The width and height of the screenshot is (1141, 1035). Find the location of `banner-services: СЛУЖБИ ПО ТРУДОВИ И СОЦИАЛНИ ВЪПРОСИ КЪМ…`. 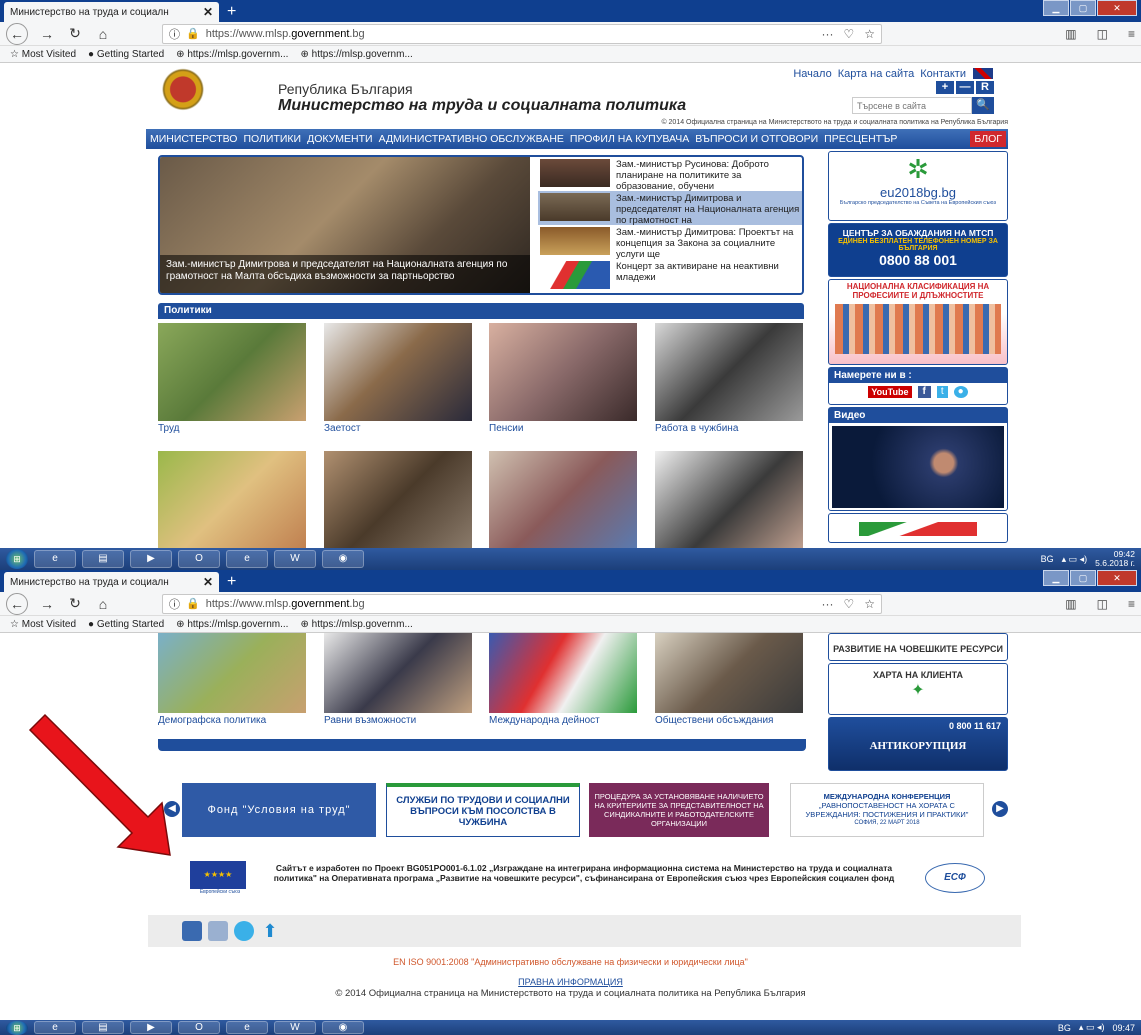

banner-services: СЛУЖБИ ПО ТРУДОВИ И СОЦИАЛНИ ВЪПРОСИ КЪМ… is located at coordinates (483, 810).